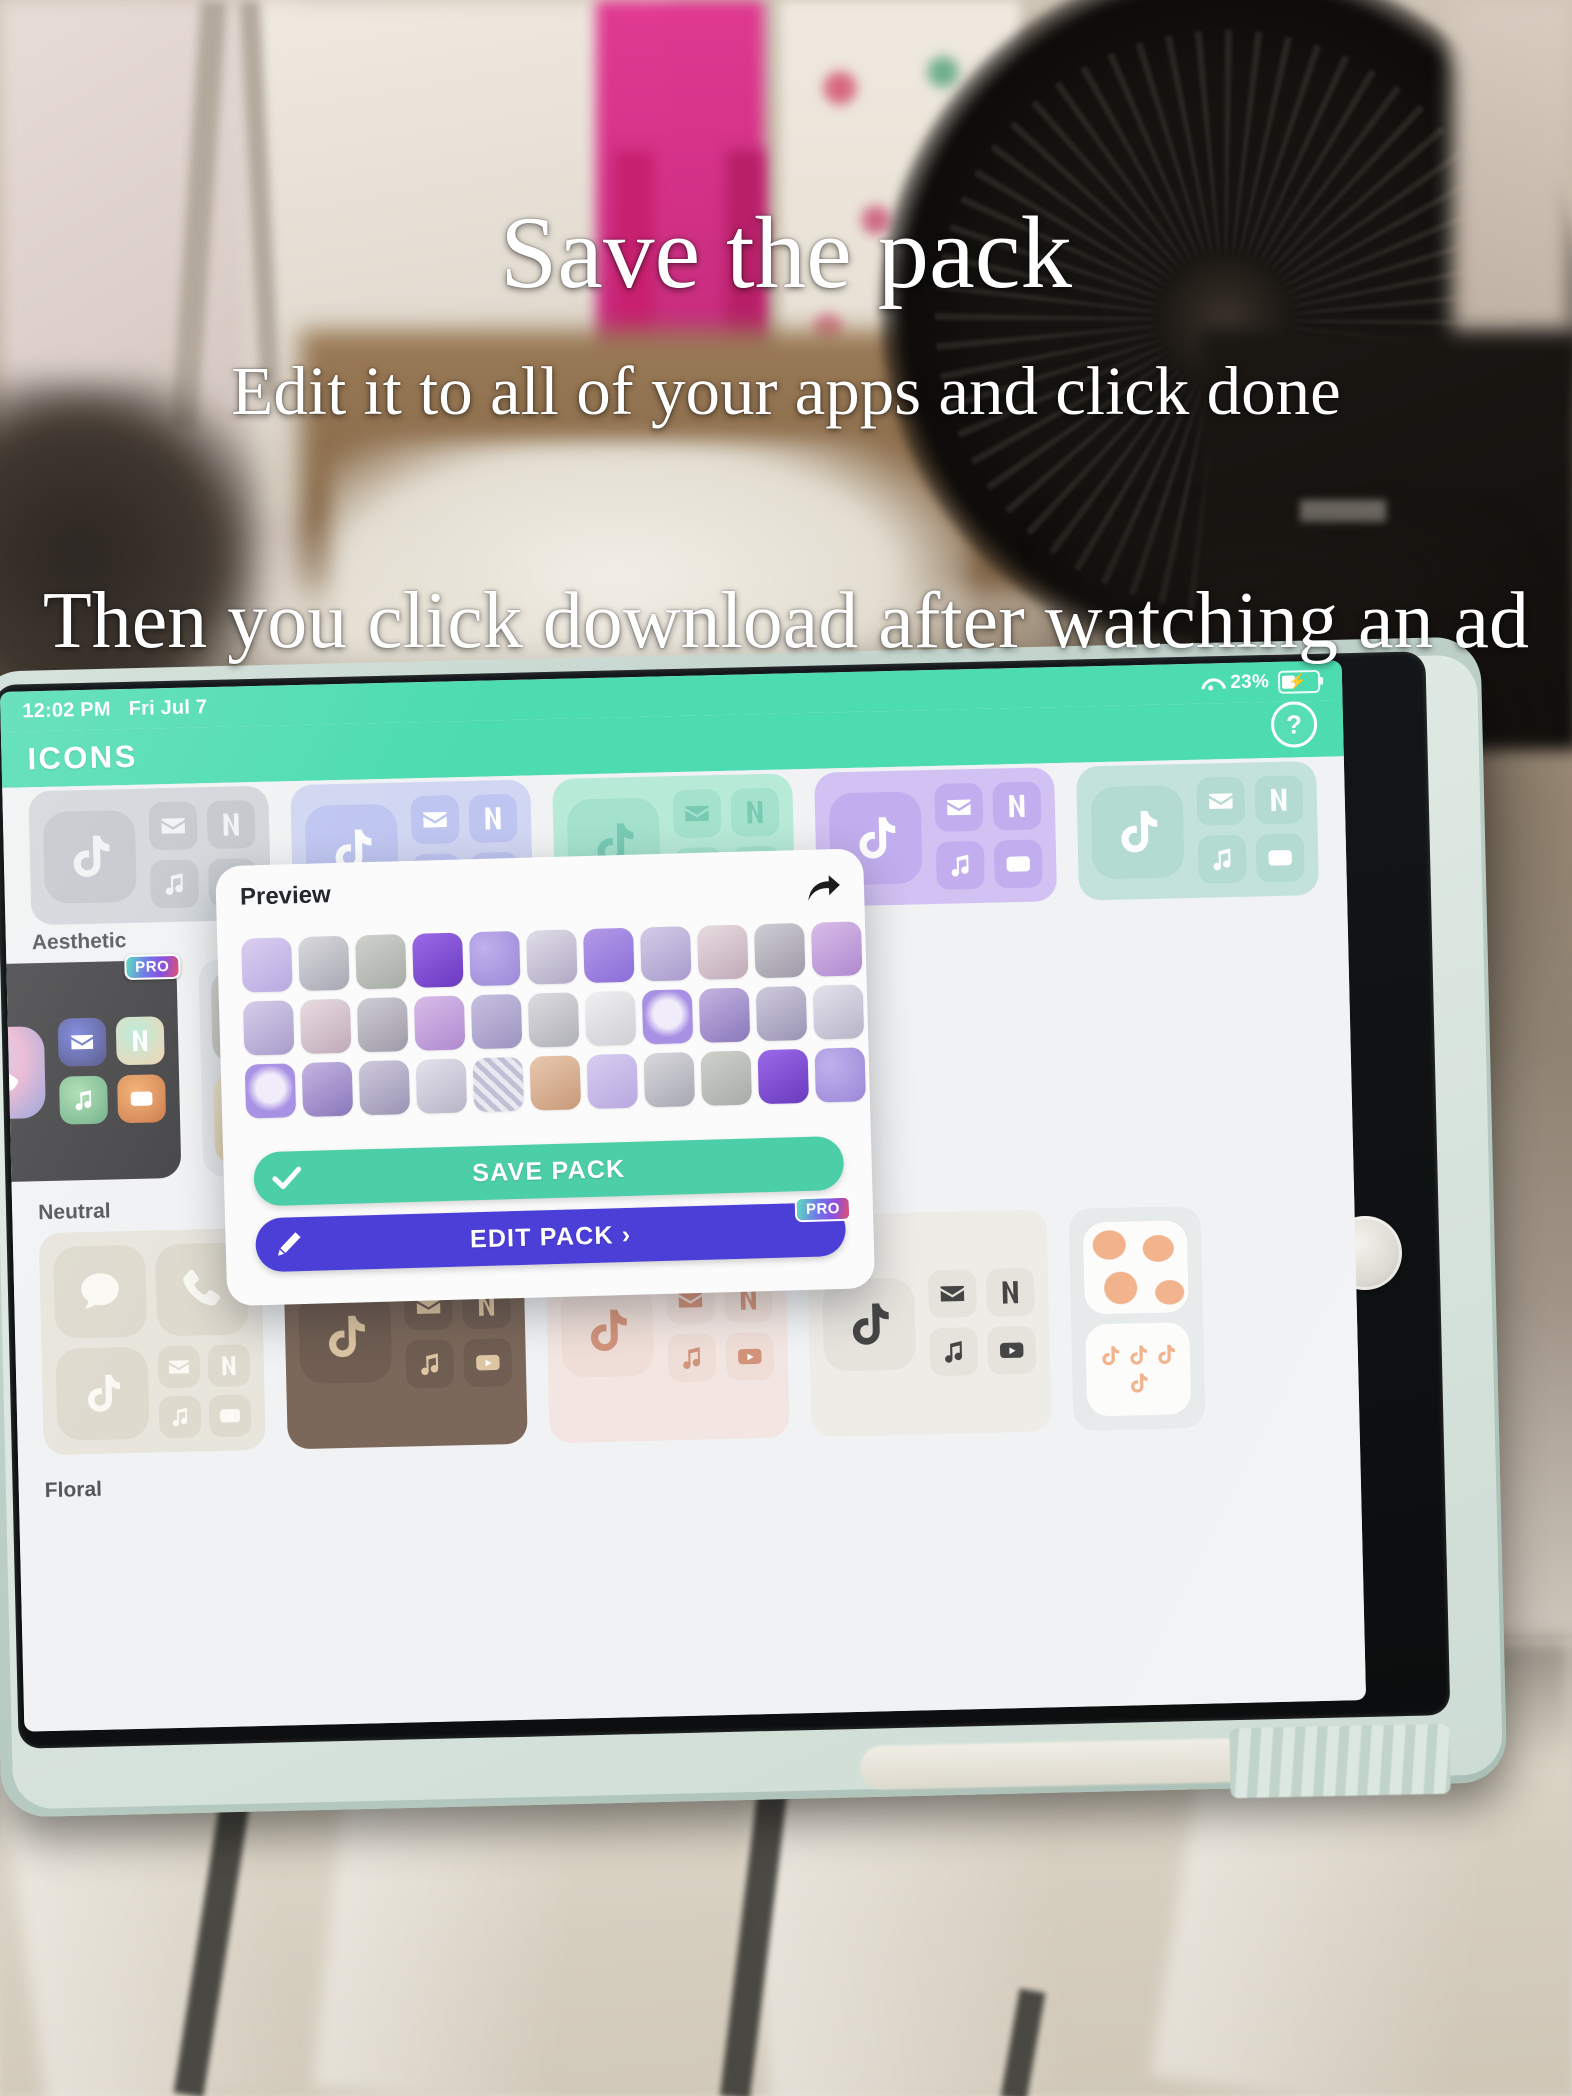  I want to click on wifi-icon, so click(1211, 683).